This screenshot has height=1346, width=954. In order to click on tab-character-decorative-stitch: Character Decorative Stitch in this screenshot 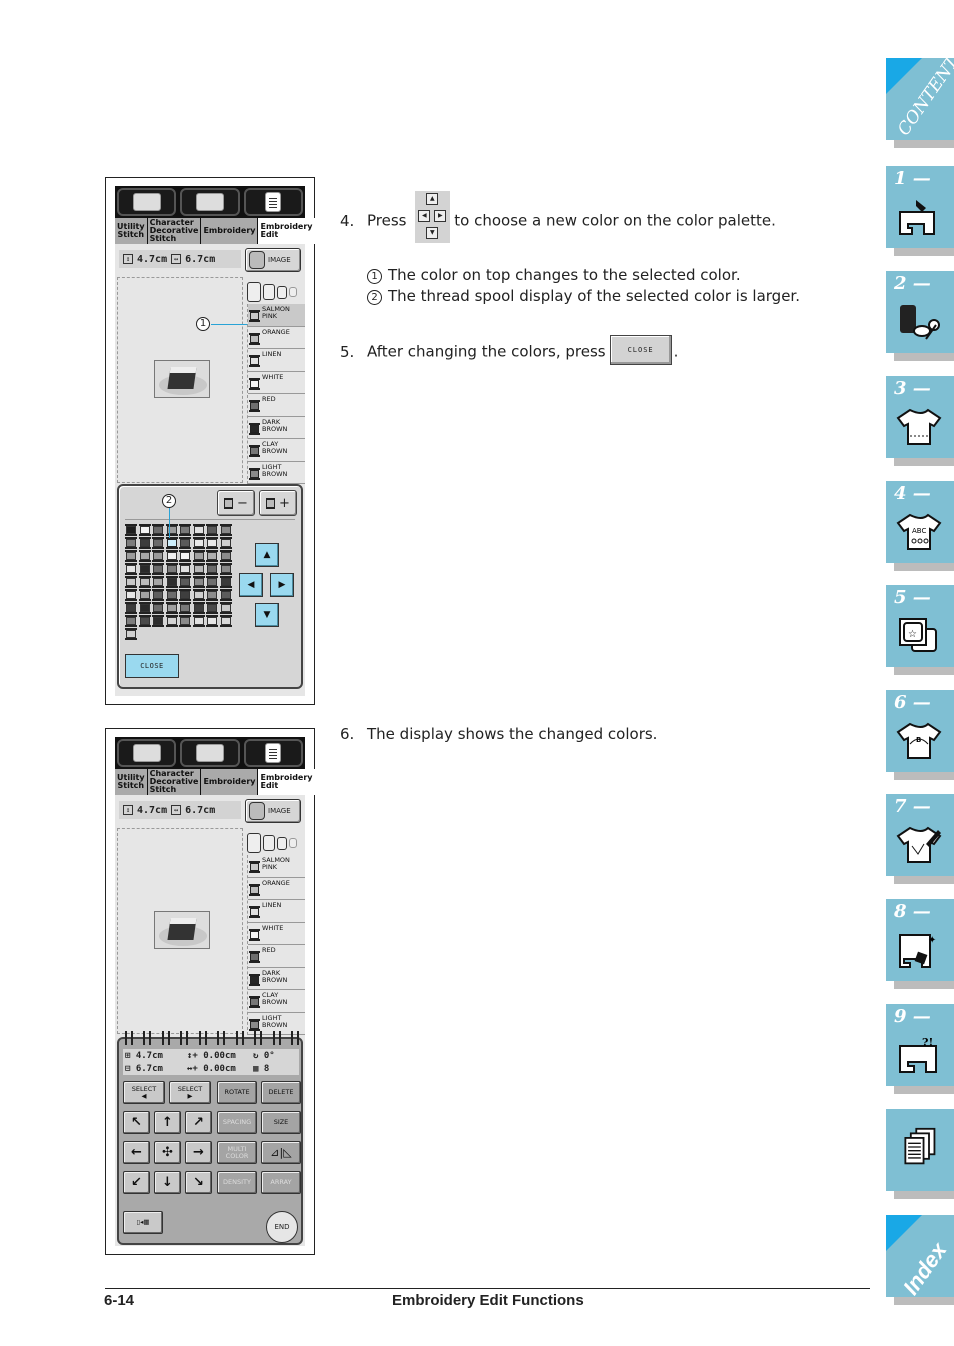, I will do `click(174, 231)`.